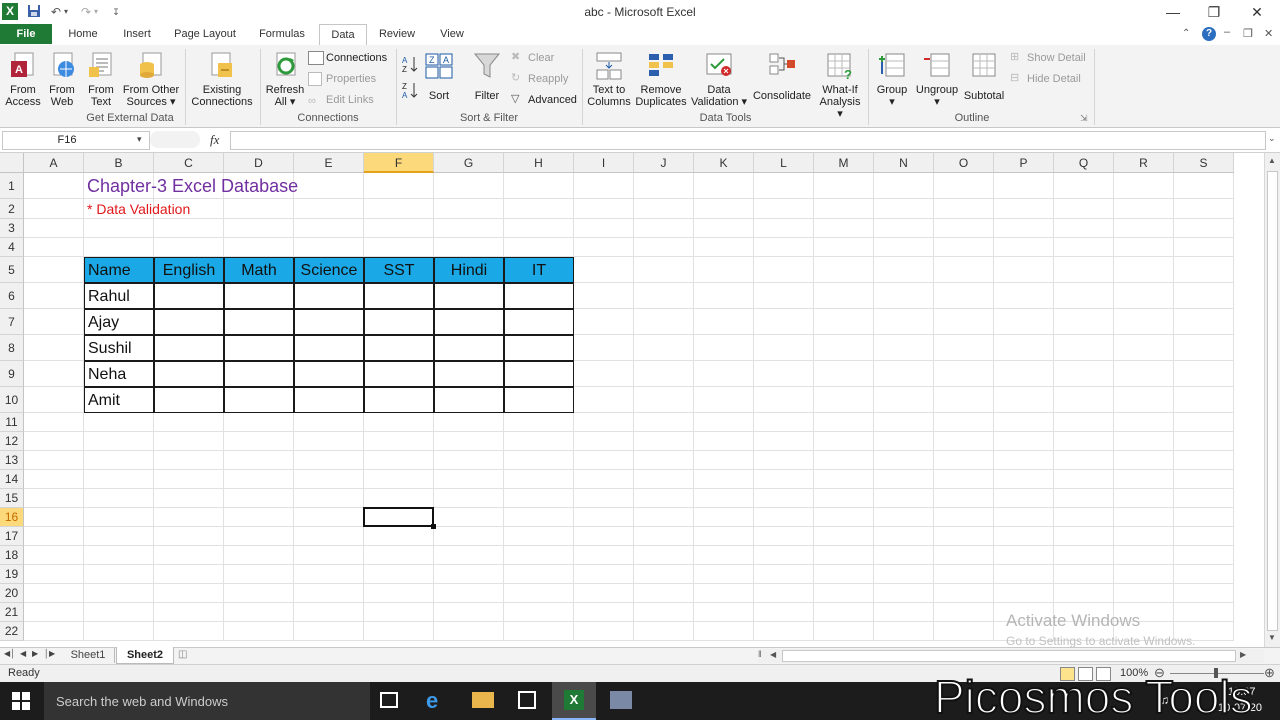 Image resolution: width=1280 pixels, height=724 pixels. Describe the element at coordinates (984, 80) in the screenshot. I see `subtotal-button: Subtotal` at that location.